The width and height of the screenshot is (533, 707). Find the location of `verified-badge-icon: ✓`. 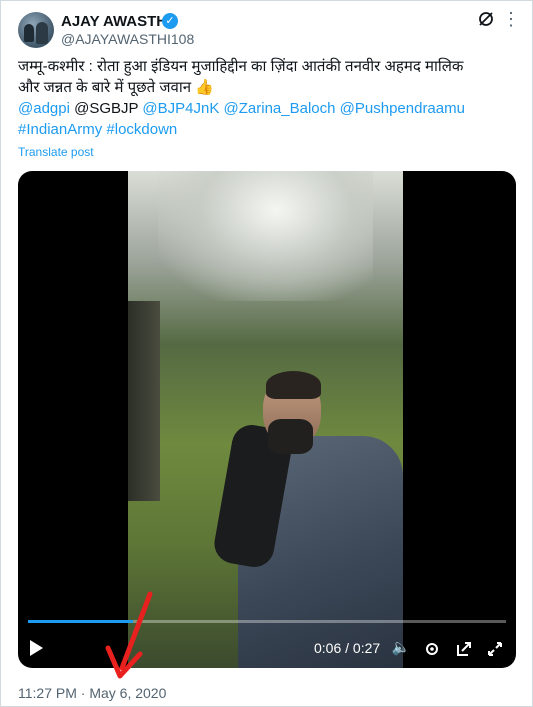

verified-badge-icon: ✓ is located at coordinates (170, 21).